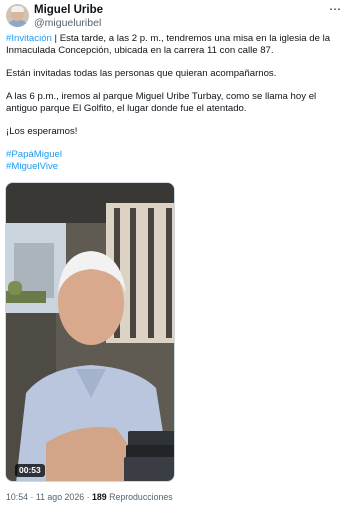 The height and width of the screenshot is (510, 350). I want to click on video-duration: 00:53, so click(30, 470).